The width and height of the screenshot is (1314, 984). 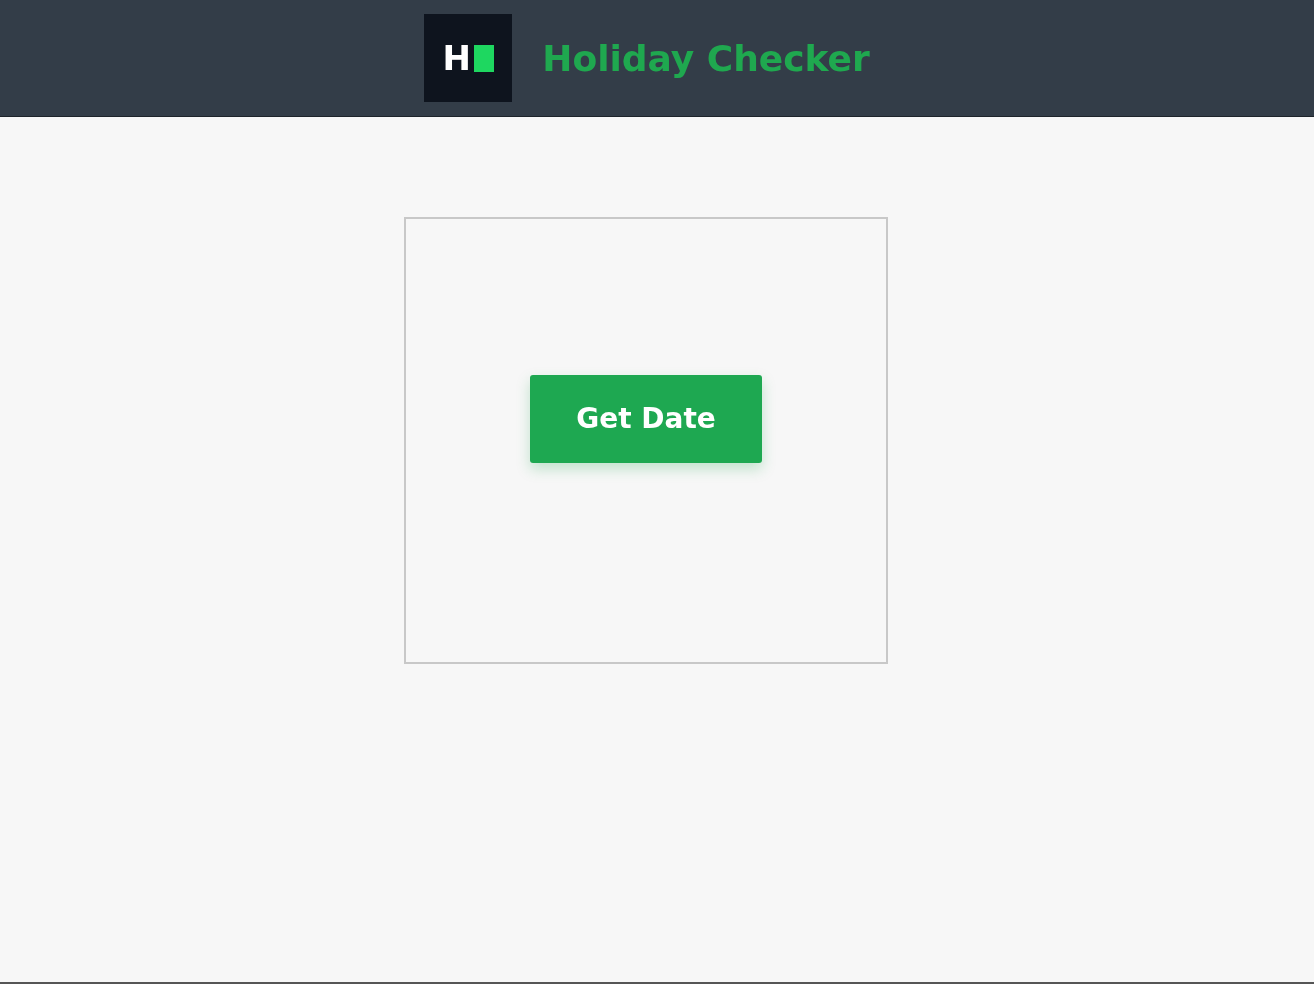 What do you see at coordinates (456, 58) in the screenshot?
I see `logo-letter: H` at bounding box center [456, 58].